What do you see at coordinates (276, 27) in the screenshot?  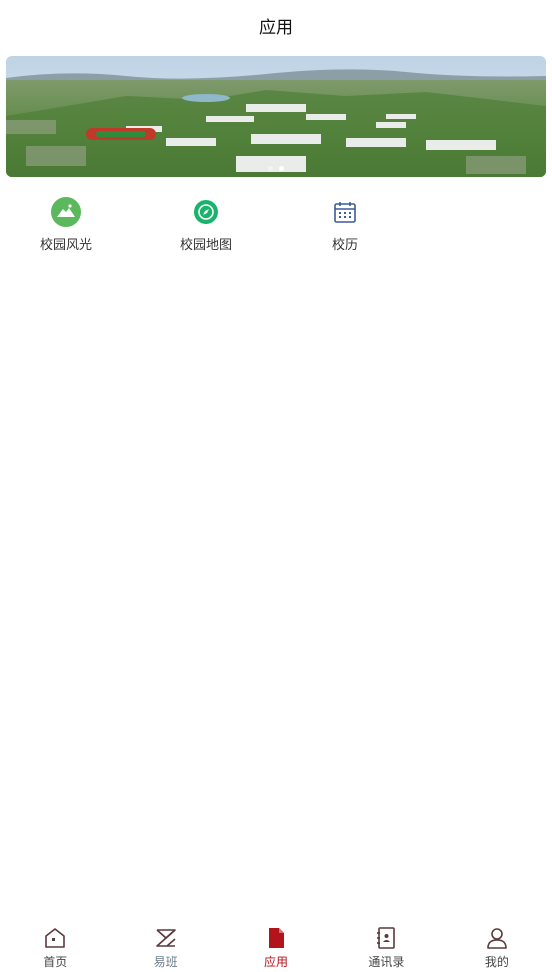 I see `page-title: 应用` at bounding box center [276, 27].